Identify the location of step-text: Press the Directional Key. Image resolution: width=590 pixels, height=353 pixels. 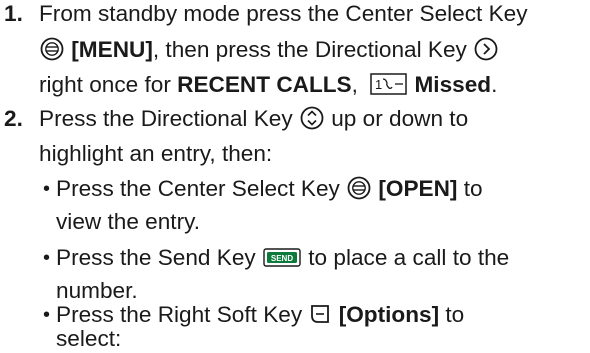
(166, 118).